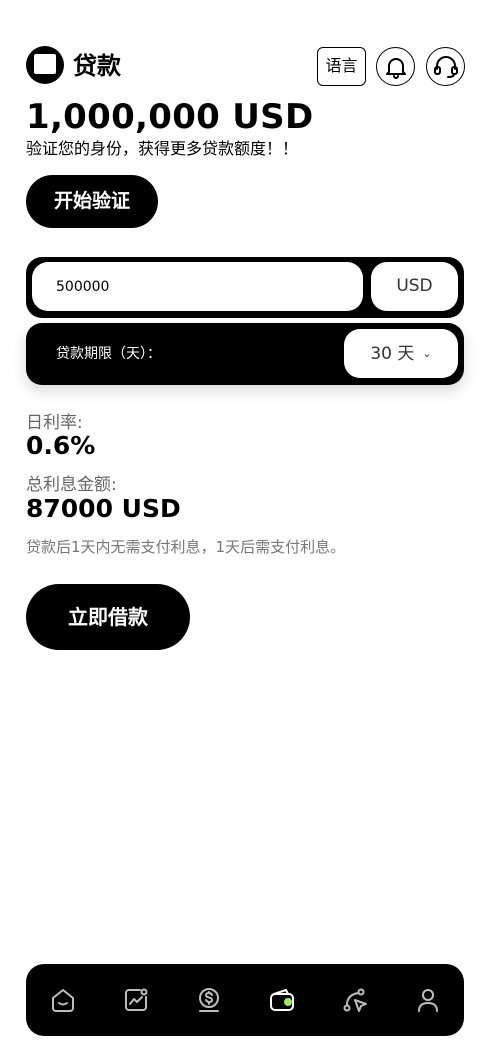 The width and height of the screenshot is (491, 1062). I want to click on loan-term-select: 30 天 ⌄, so click(401, 353).